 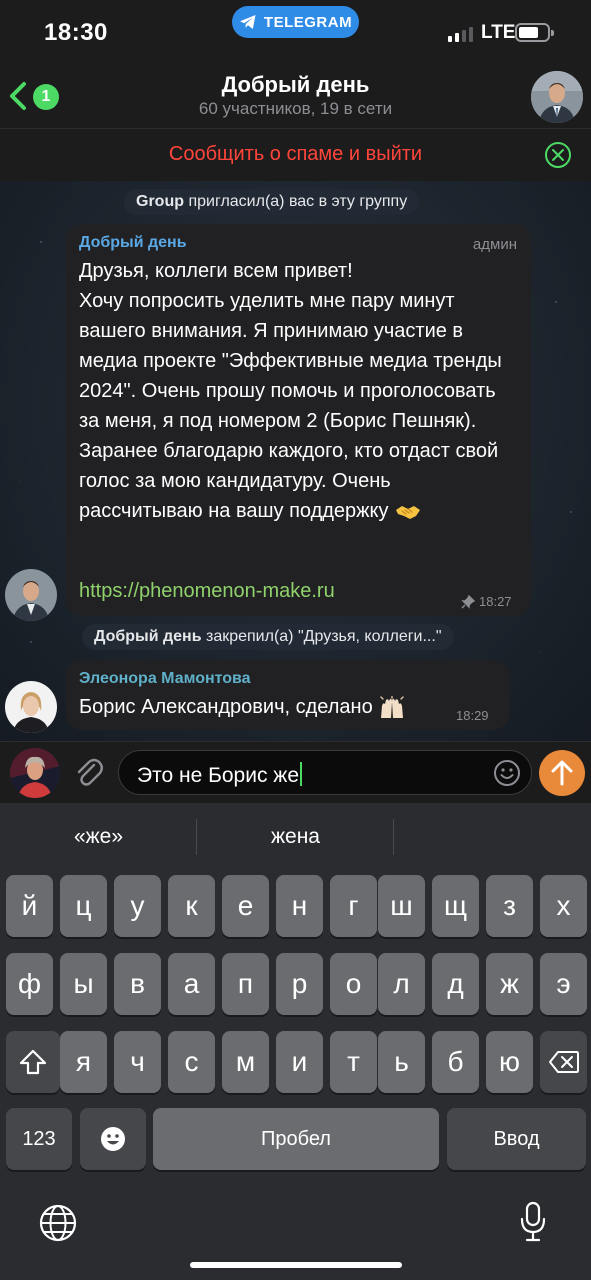 I want to click on backspace-key, so click(x=563, y=1062).